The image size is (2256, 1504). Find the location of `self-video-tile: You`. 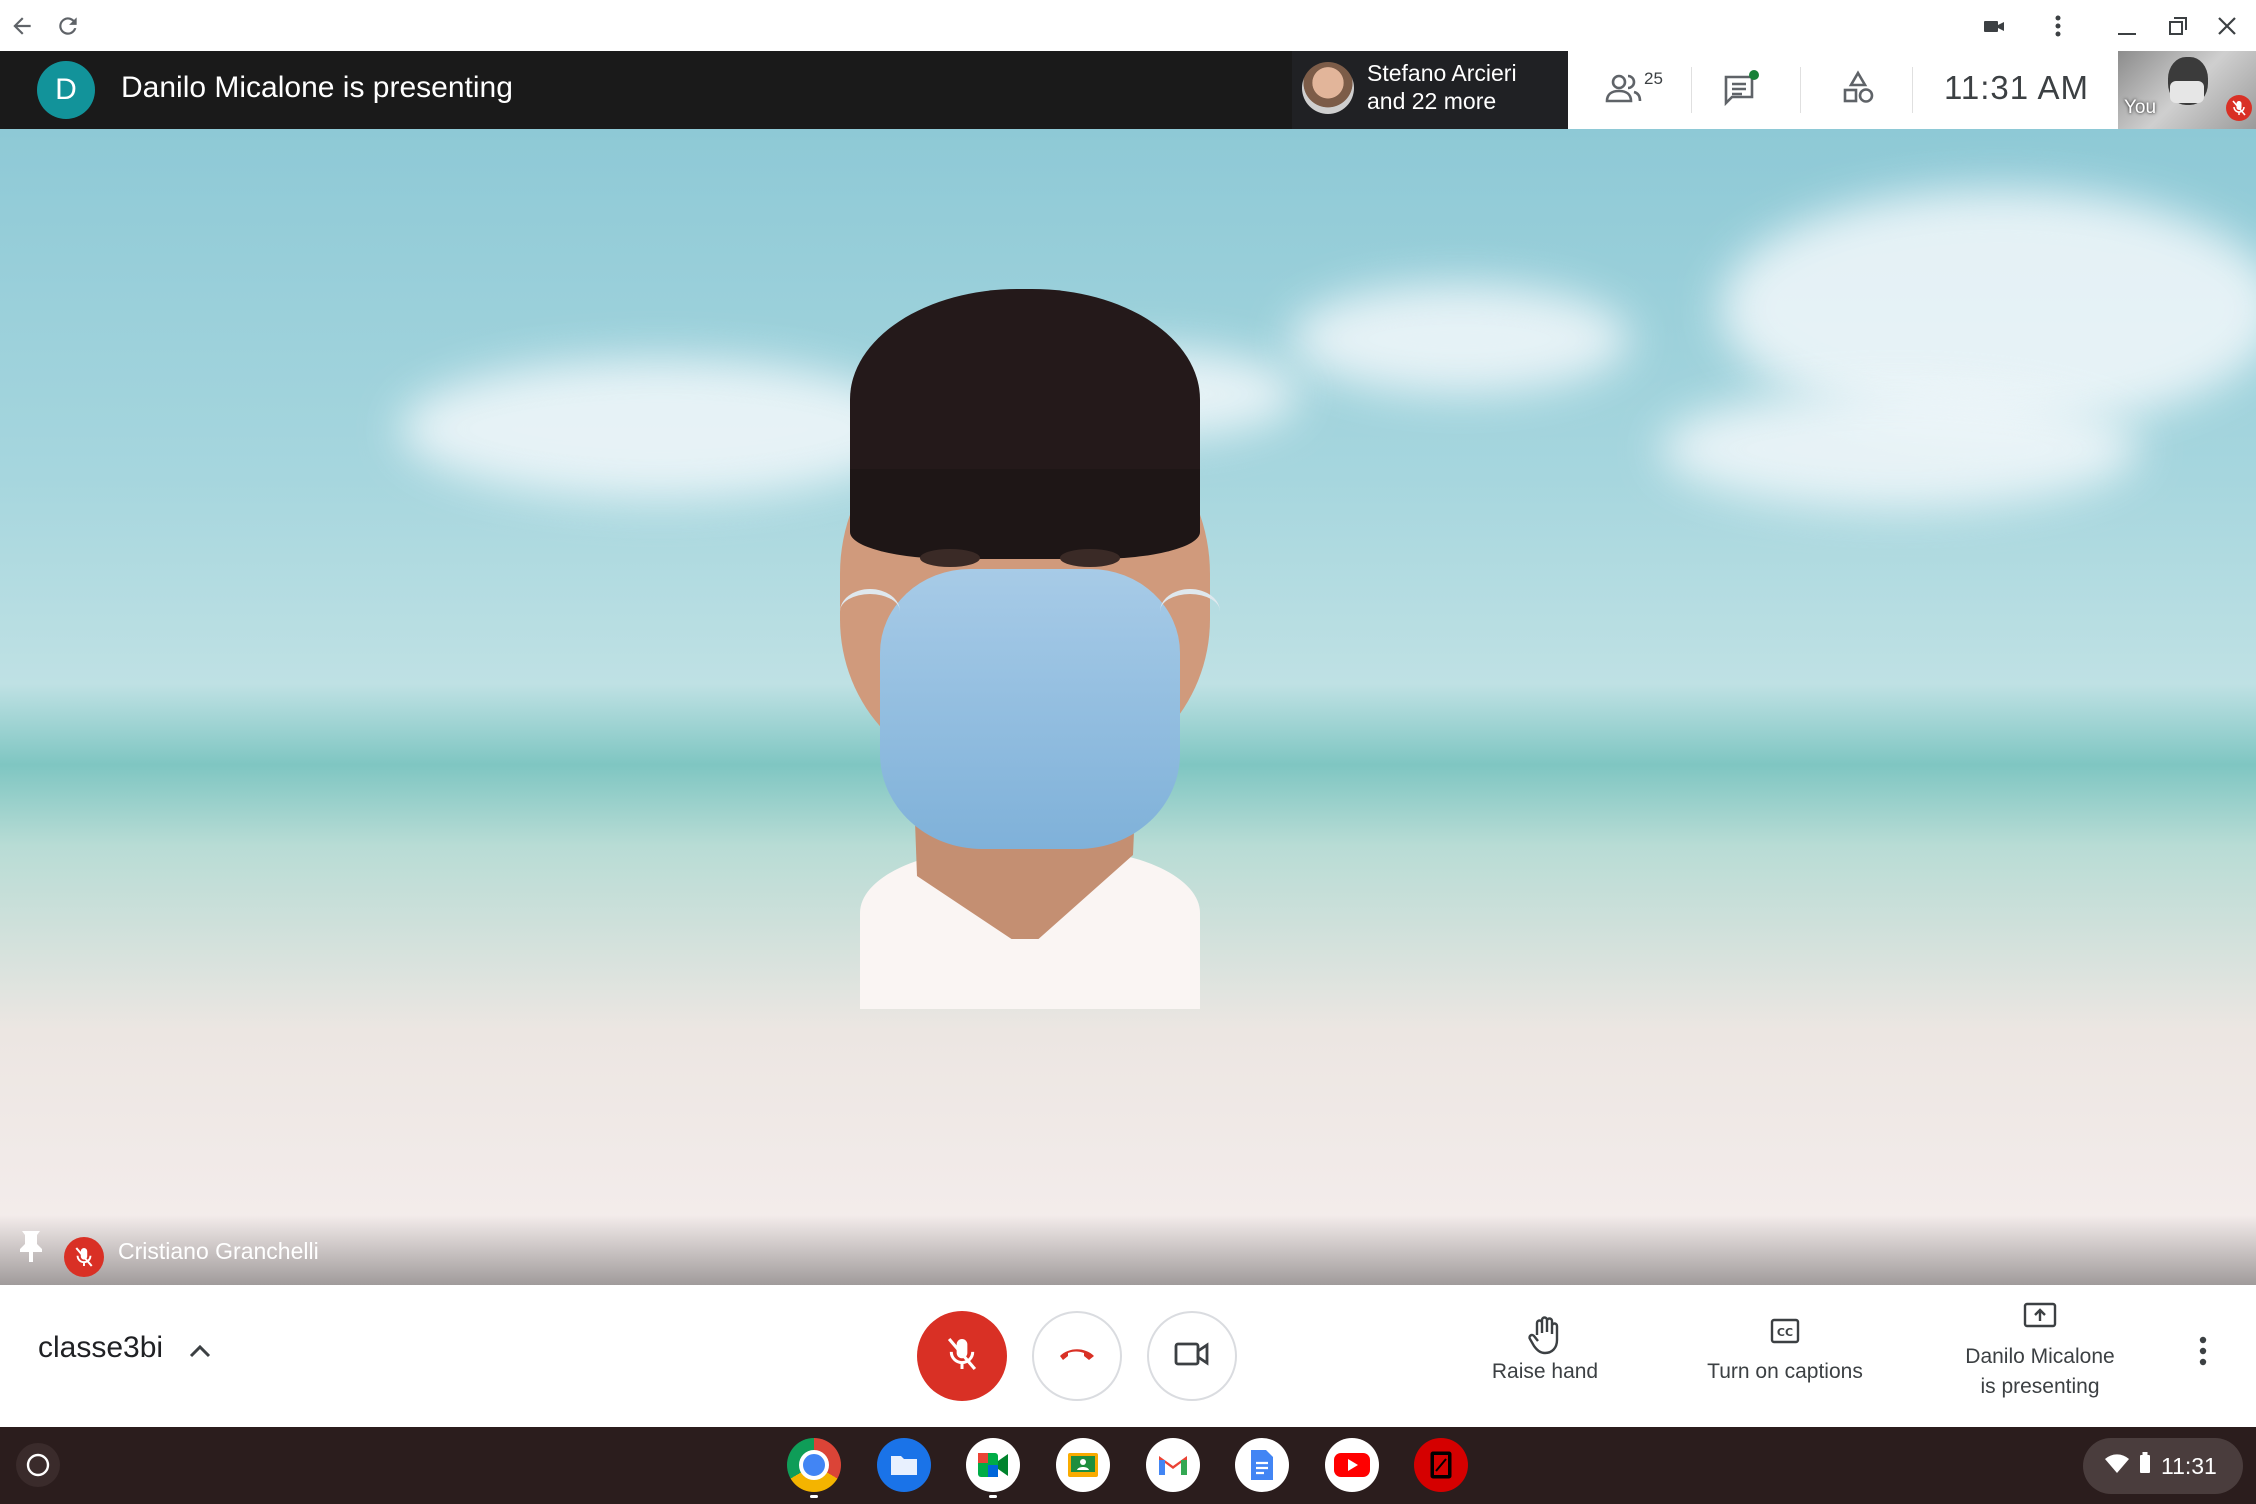

self-video-tile: You is located at coordinates (2187, 90).